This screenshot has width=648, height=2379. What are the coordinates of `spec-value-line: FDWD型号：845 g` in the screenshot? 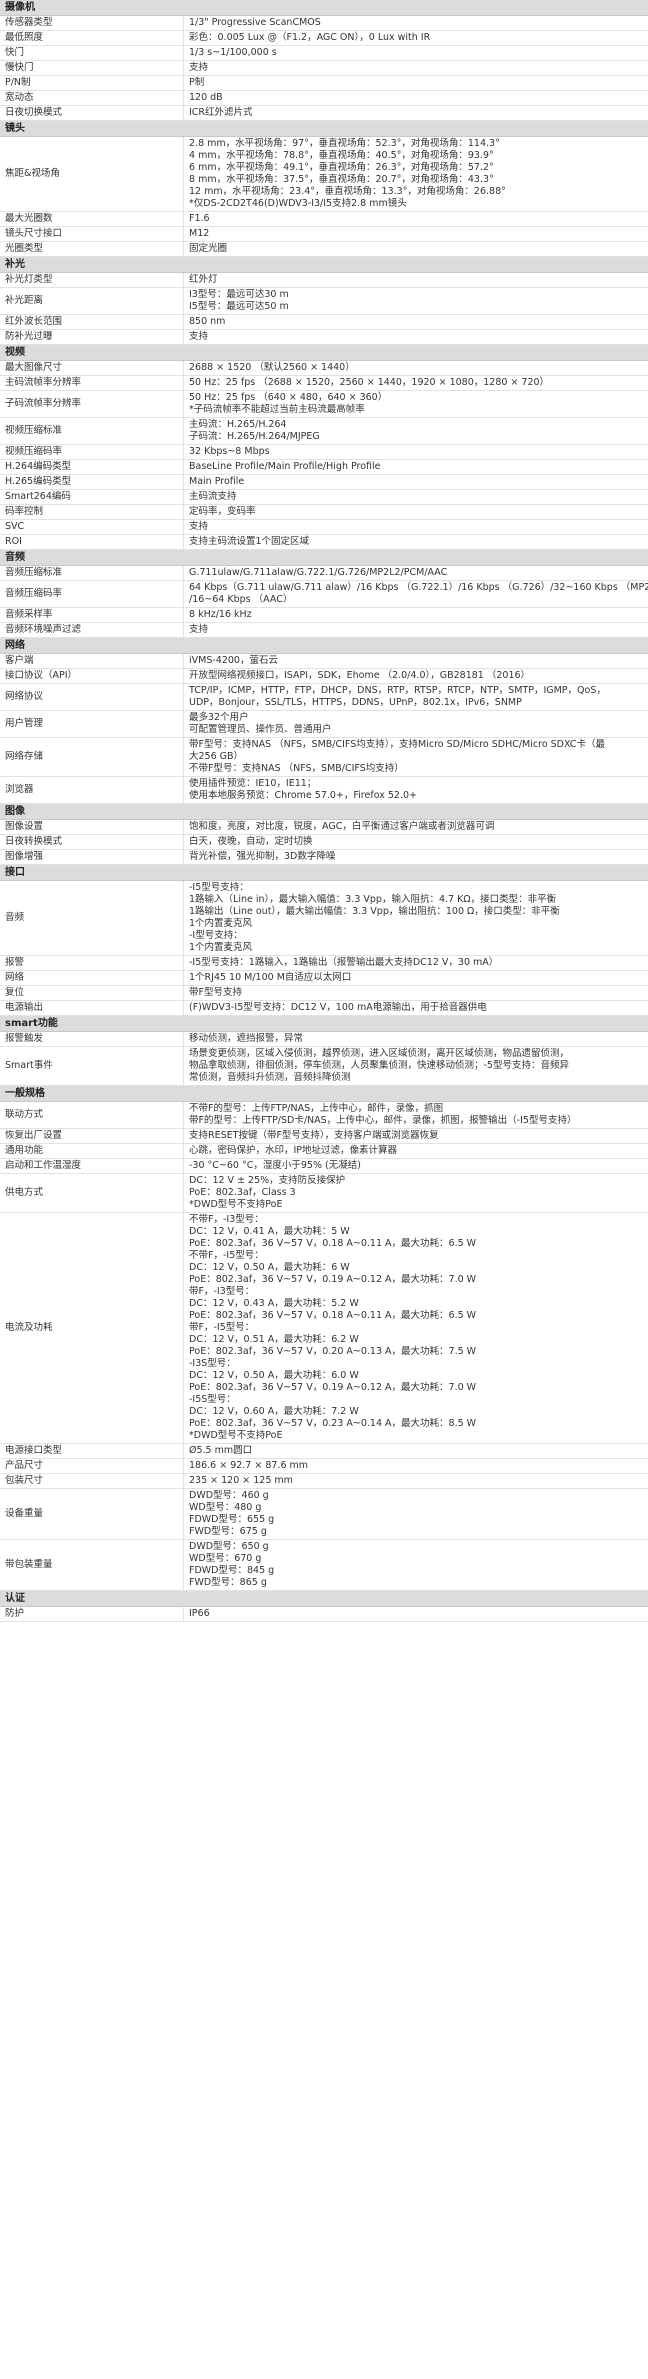 It's located at (232, 1570).